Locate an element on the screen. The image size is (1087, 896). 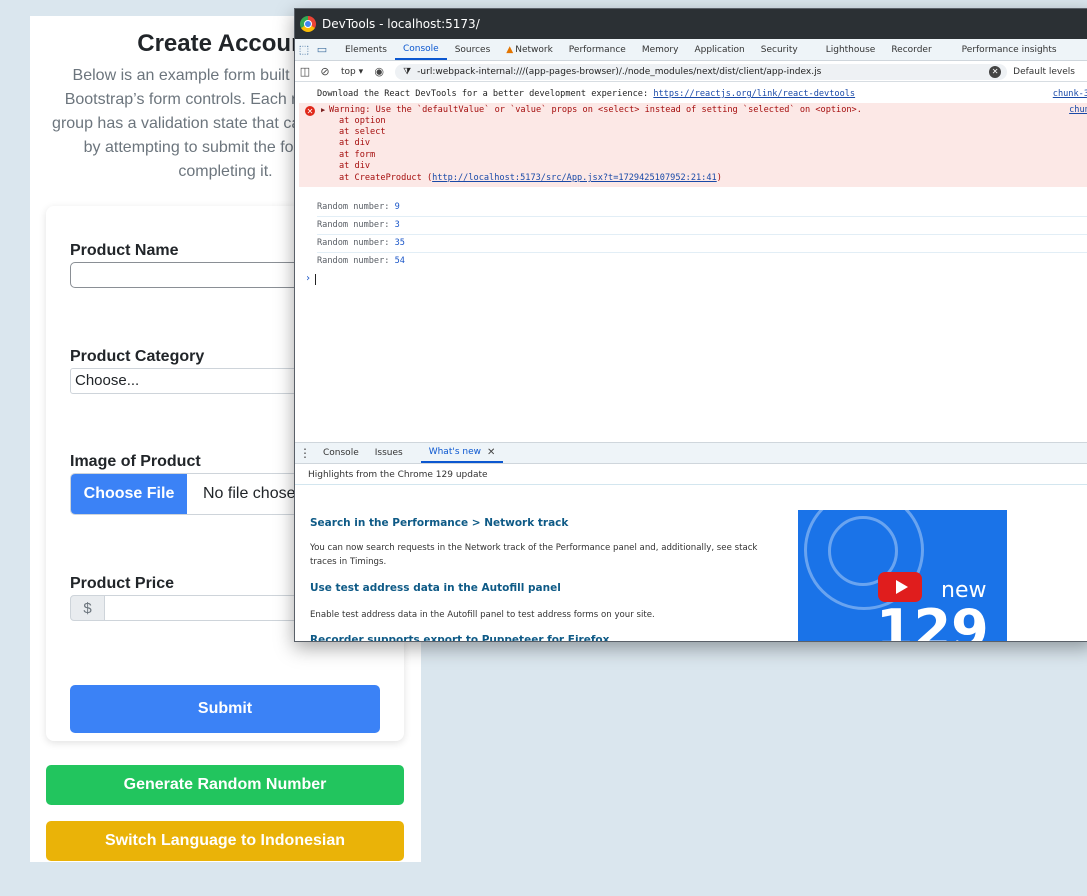
tab-security: Security is located at coordinates (779, 49).